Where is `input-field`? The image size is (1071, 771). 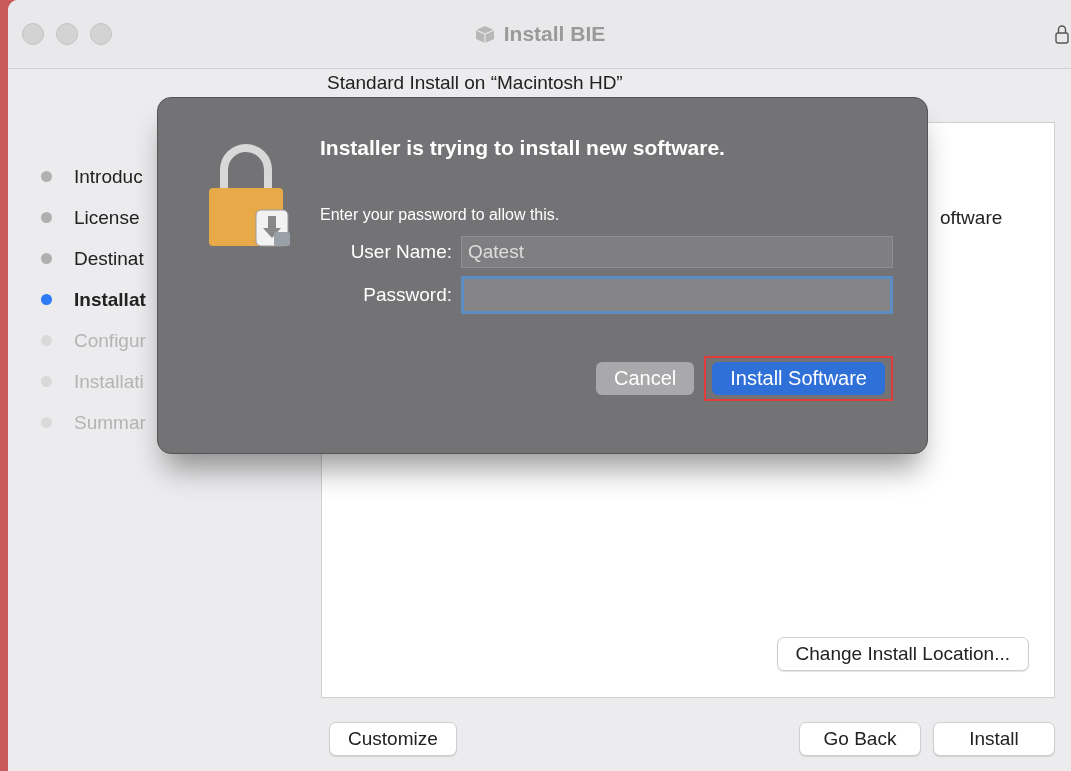
input-field is located at coordinates (677, 295).